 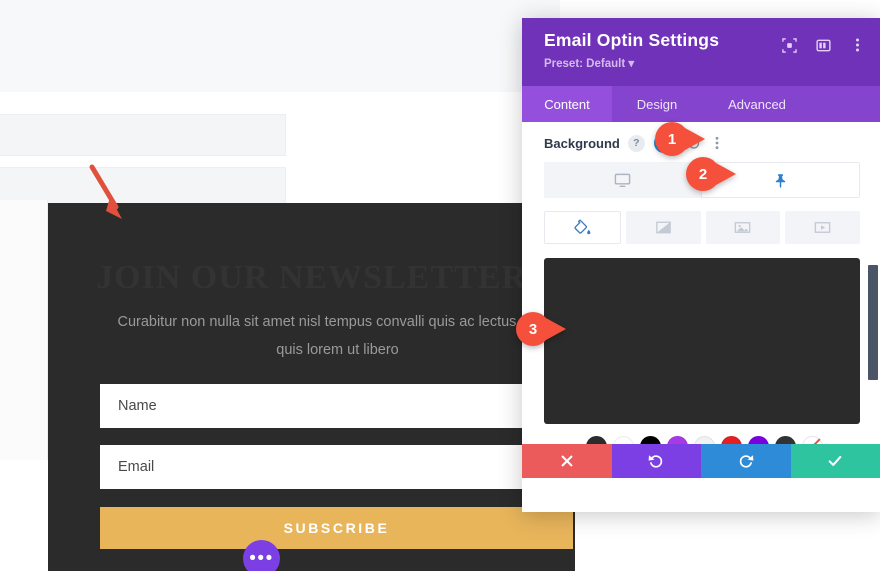 I want to click on preset-selector: Preset: Default ▾, so click(x=703, y=63).